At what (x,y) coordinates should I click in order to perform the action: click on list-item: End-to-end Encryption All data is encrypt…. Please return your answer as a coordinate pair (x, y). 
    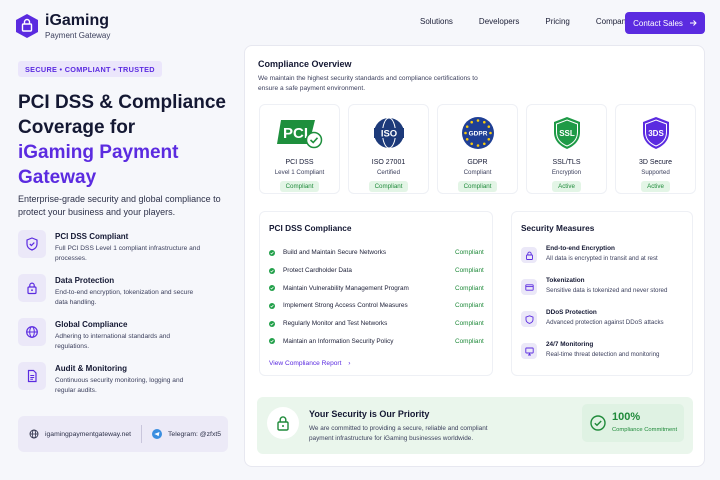
    Looking at the image, I should click on (594, 261).